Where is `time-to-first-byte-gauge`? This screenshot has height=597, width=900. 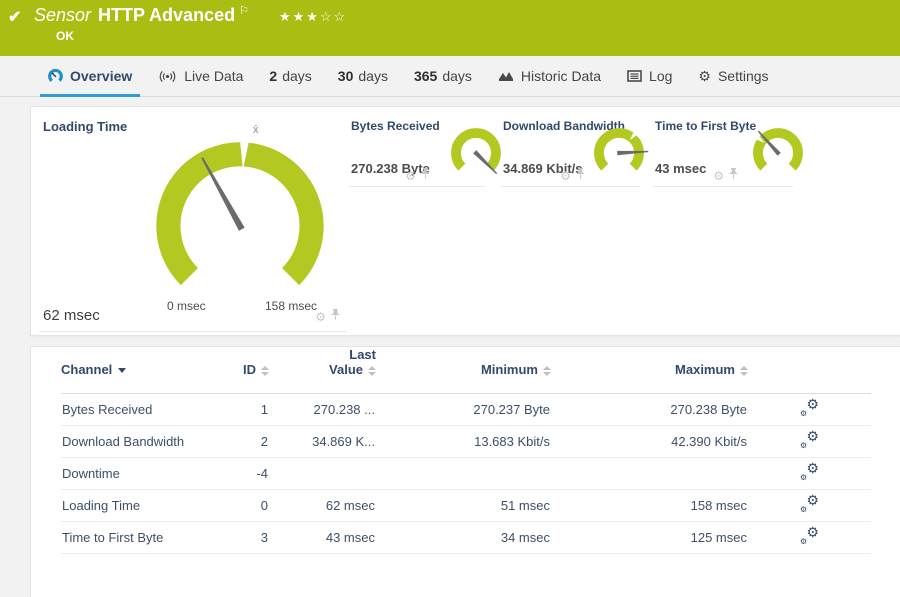 time-to-first-byte-gauge is located at coordinates (778, 149).